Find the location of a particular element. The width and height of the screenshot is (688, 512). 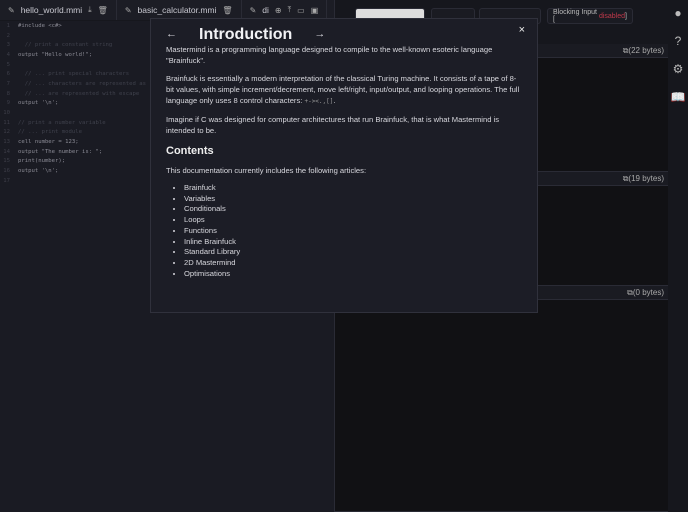

download-icon: ⤓ is located at coordinates (90, 10).